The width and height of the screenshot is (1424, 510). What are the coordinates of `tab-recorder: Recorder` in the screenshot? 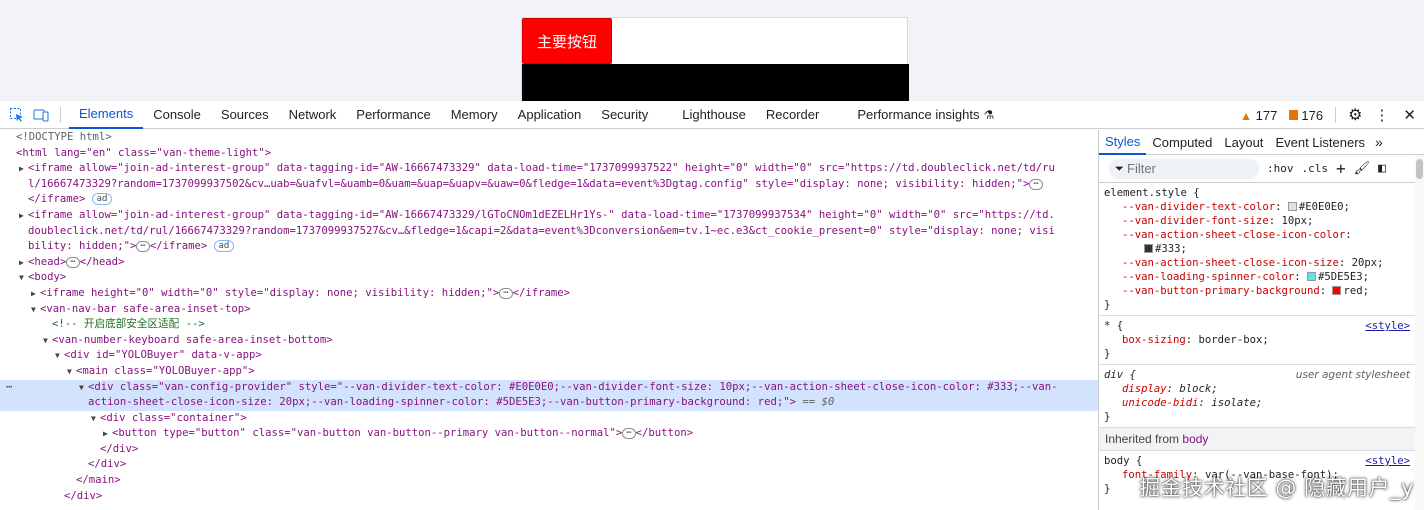 It's located at (792, 115).